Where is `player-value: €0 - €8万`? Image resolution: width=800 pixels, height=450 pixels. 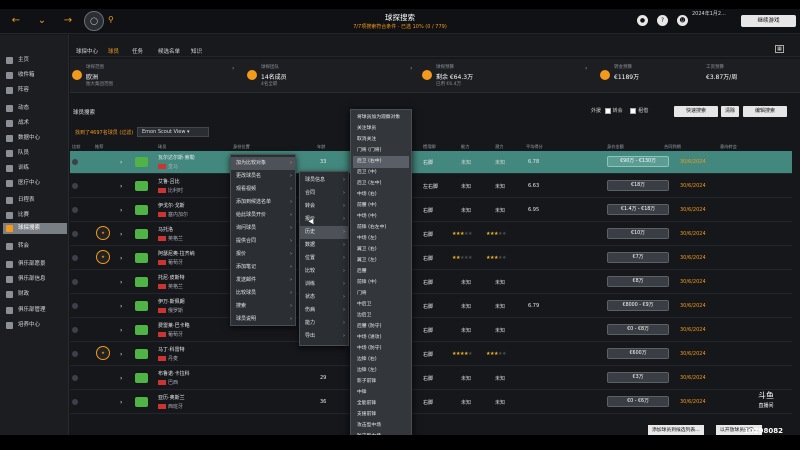
player-value: €0 - €8万 is located at coordinates (638, 329).